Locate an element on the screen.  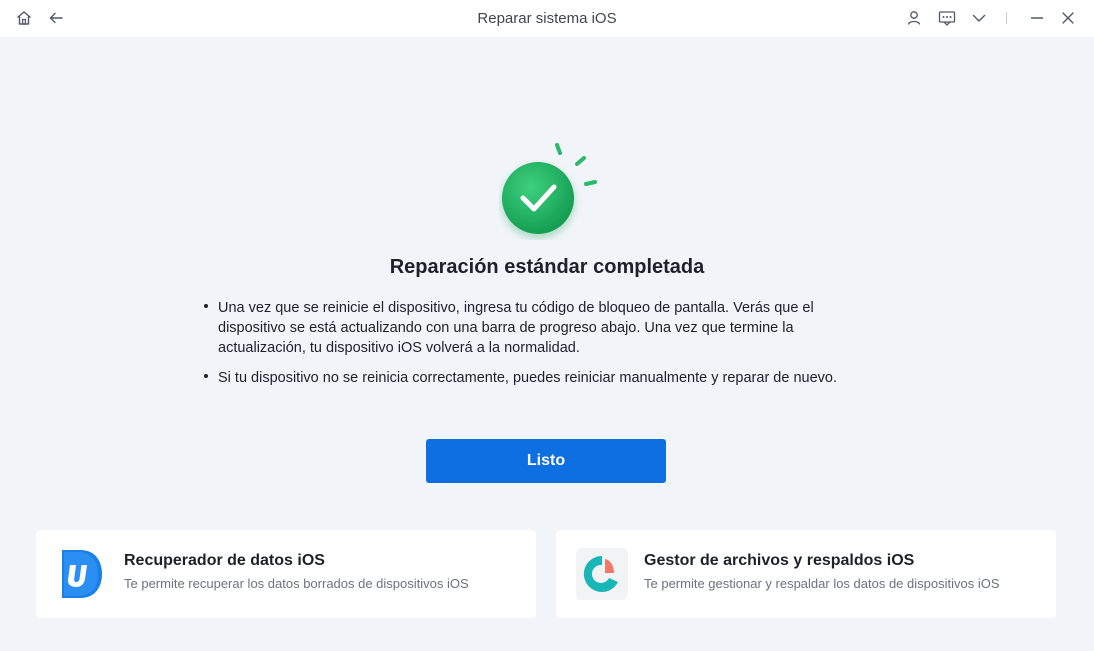
title-bar: Reparar sistema iOS is located at coordinates (547, 18).